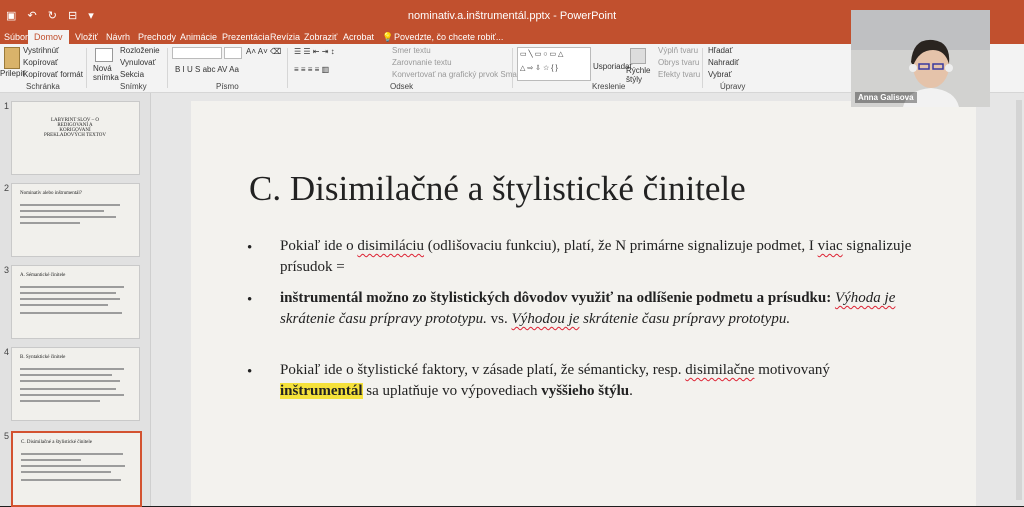 This screenshot has height=507, width=1024. I want to click on font-size-change-icons: A˄ A˅ ⌫, so click(263, 51).